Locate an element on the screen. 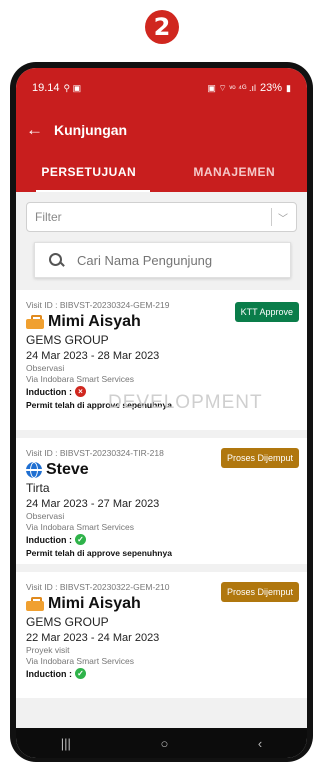 This screenshot has width=323, height=767. visit-dates: 24 Mar 2023 - 27 Mar 2023 is located at coordinates (93, 504).